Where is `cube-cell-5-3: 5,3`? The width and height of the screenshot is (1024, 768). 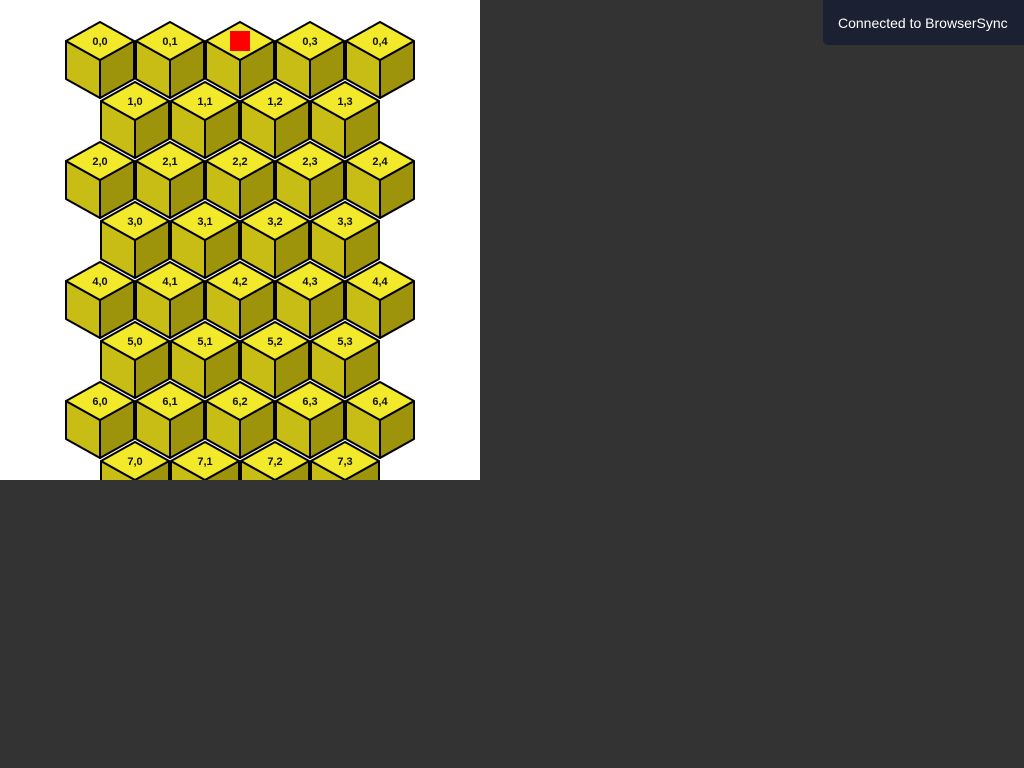
cube-cell-5-3: 5,3 is located at coordinates (345, 360).